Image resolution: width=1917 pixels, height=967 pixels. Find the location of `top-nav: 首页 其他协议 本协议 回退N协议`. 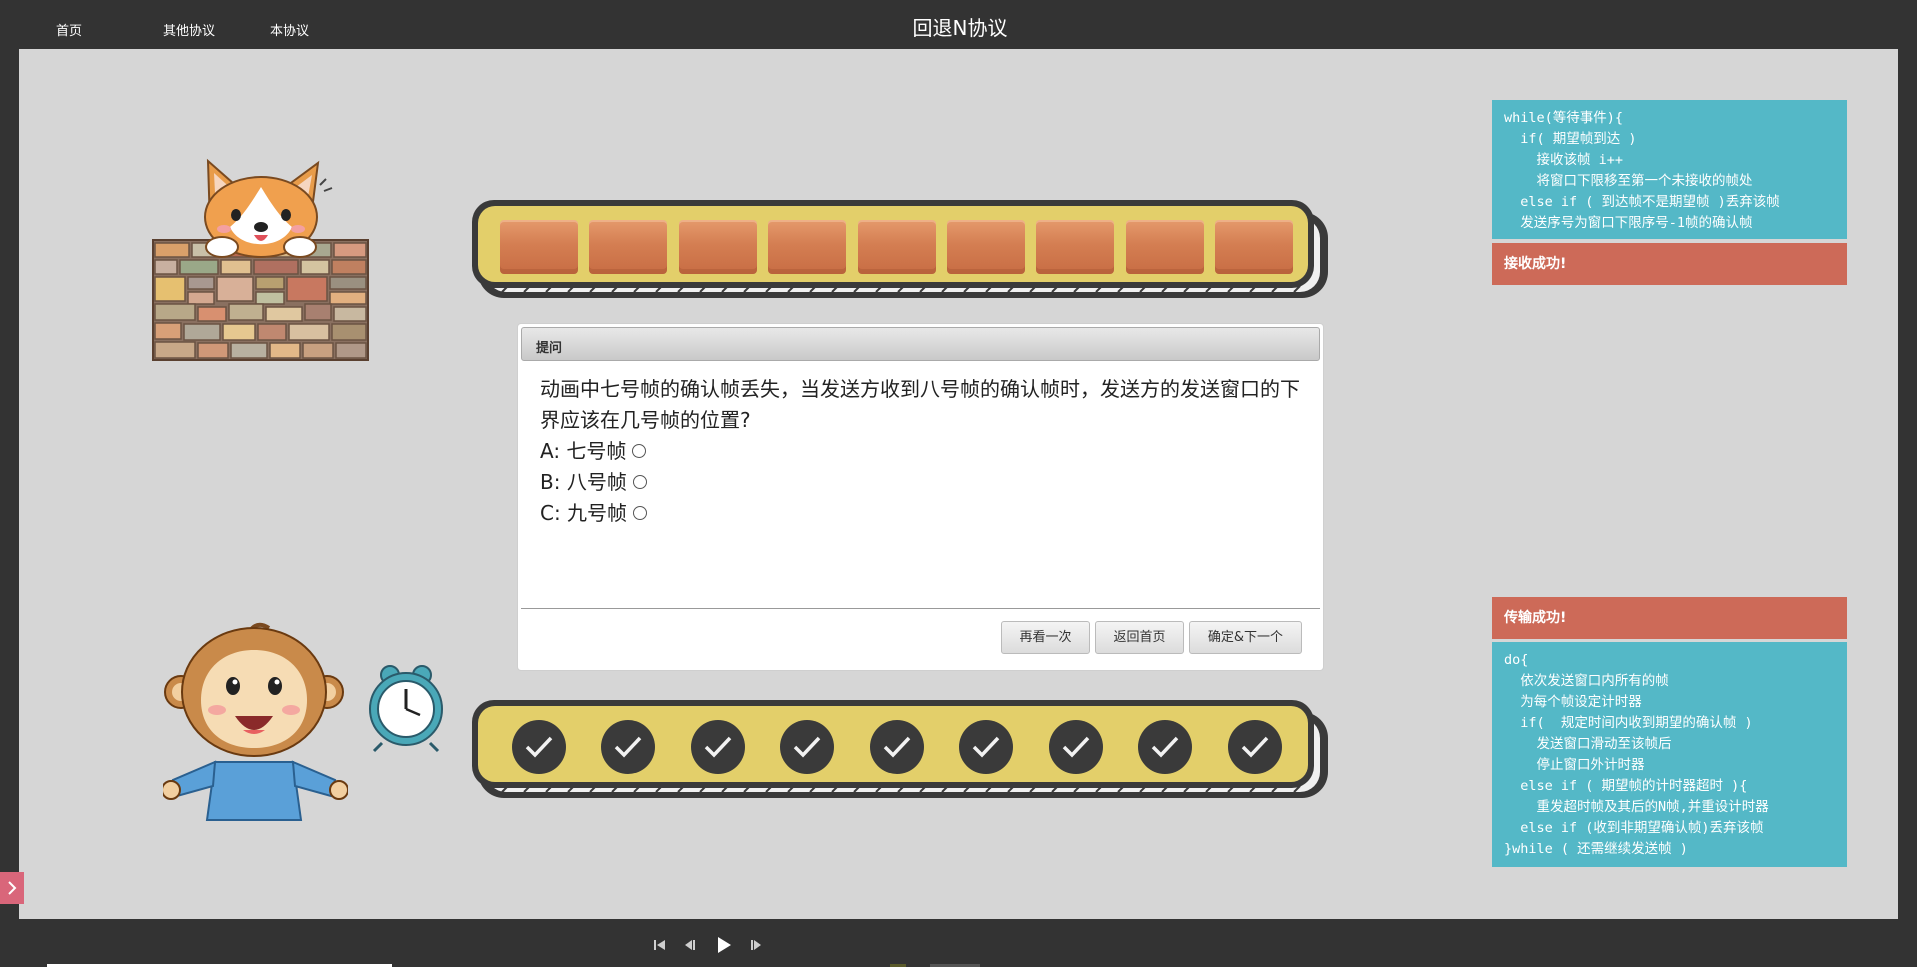

top-nav: 首页 其他协议 本协议 回退N协议 is located at coordinates (958, 24).